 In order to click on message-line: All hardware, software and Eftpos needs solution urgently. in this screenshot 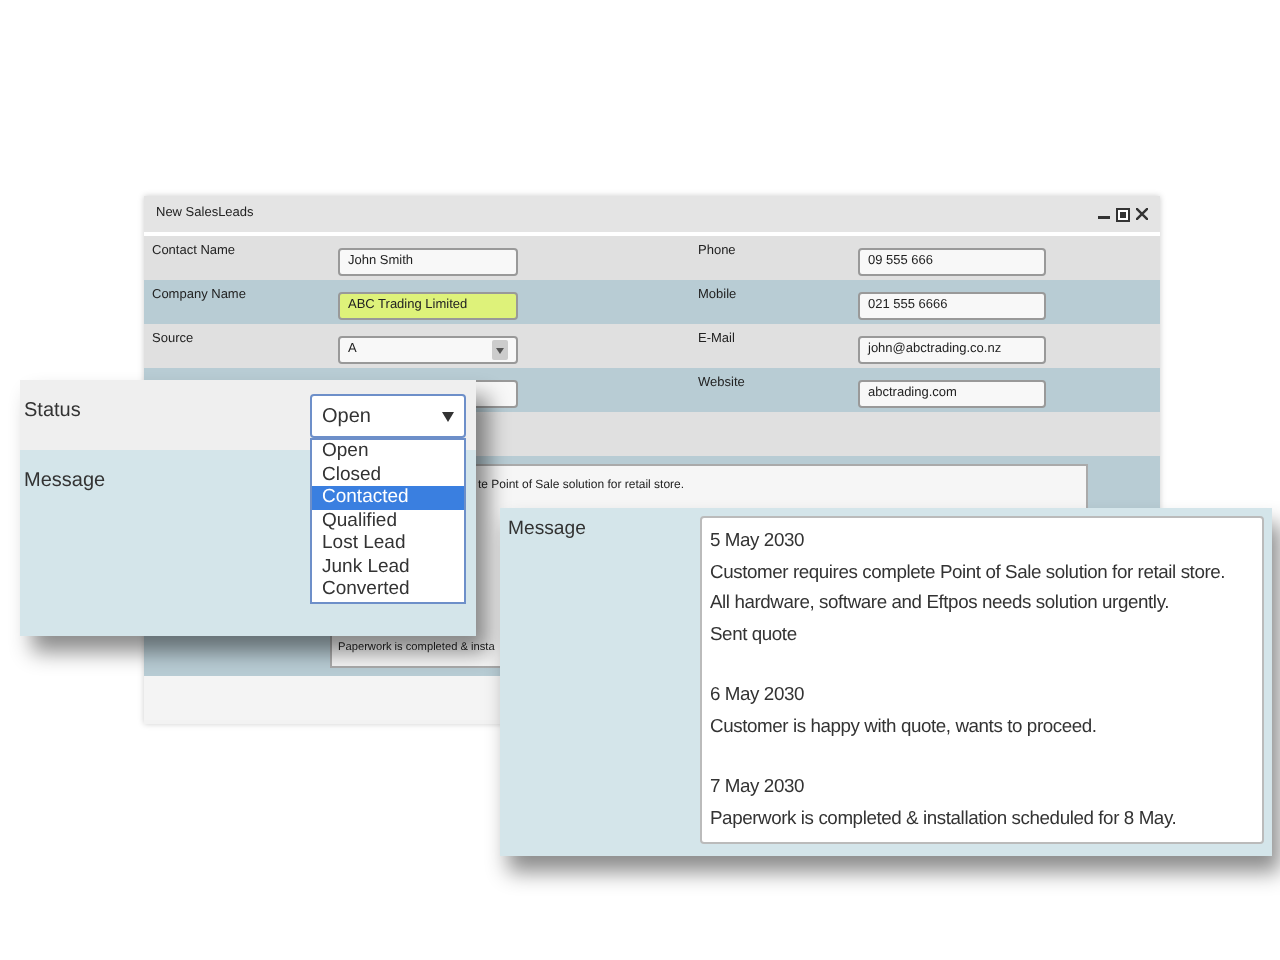, I will do `click(941, 602)`.